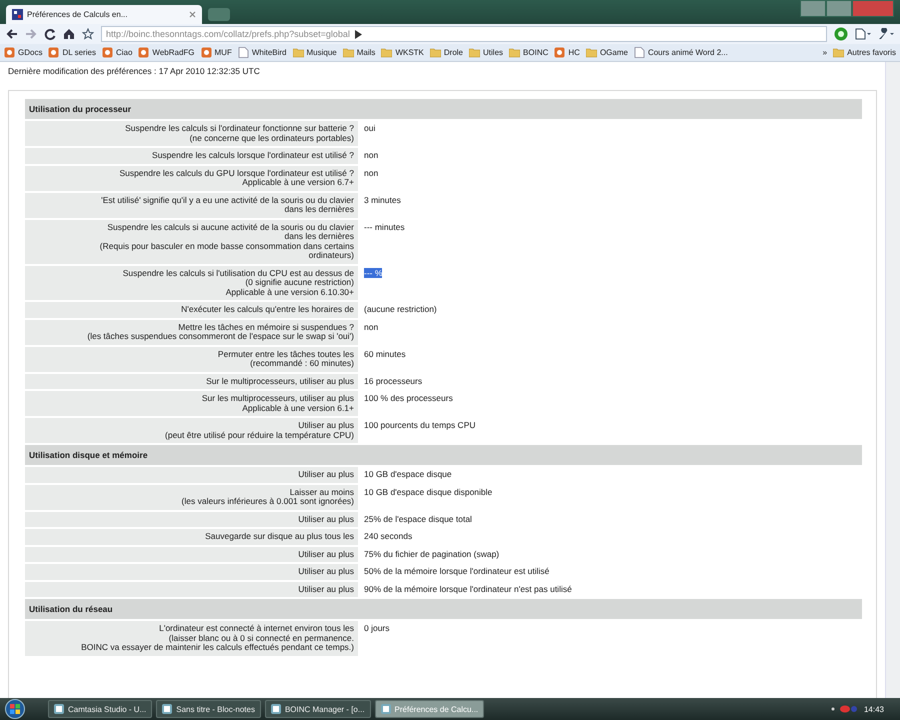 This screenshot has width=900, height=720. Describe the element at coordinates (825, 52) in the screenshot. I see `more-bookmarks-button: »` at that location.